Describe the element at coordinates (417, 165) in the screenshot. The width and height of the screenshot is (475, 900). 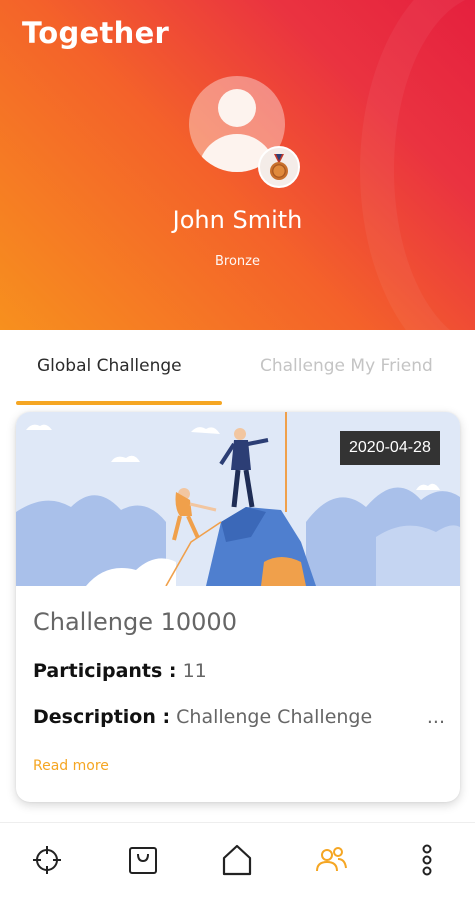
I see `header-decoration` at that location.